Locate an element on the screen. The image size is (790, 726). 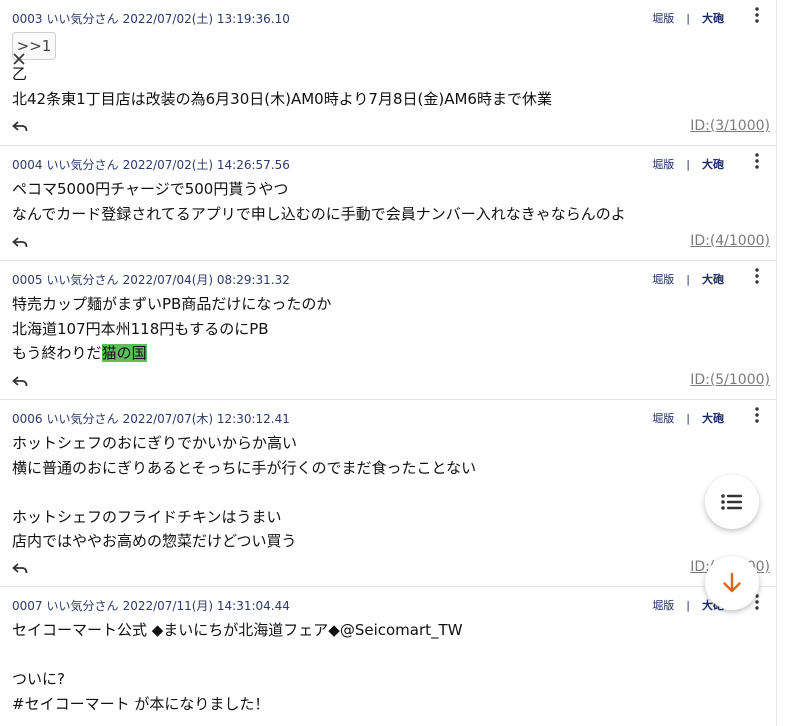
post-header: 0007 いい気分さん 2022/07/11(月) 14:31:04.44 is located at coordinates (153, 605).